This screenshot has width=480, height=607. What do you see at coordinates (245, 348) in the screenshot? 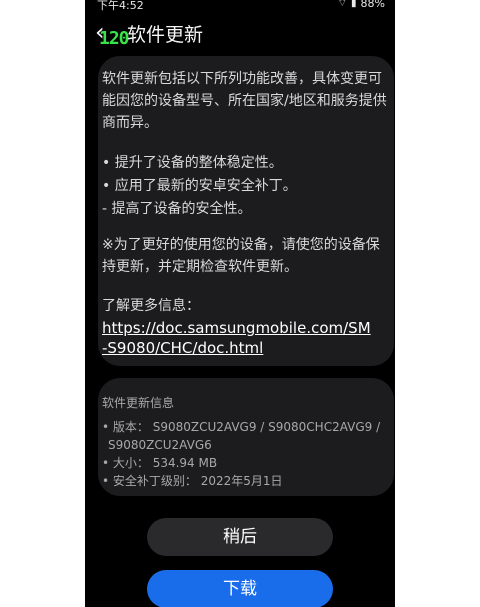
I see `doc-link-line: -S9080/CHC/doc.html` at bounding box center [245, 348].